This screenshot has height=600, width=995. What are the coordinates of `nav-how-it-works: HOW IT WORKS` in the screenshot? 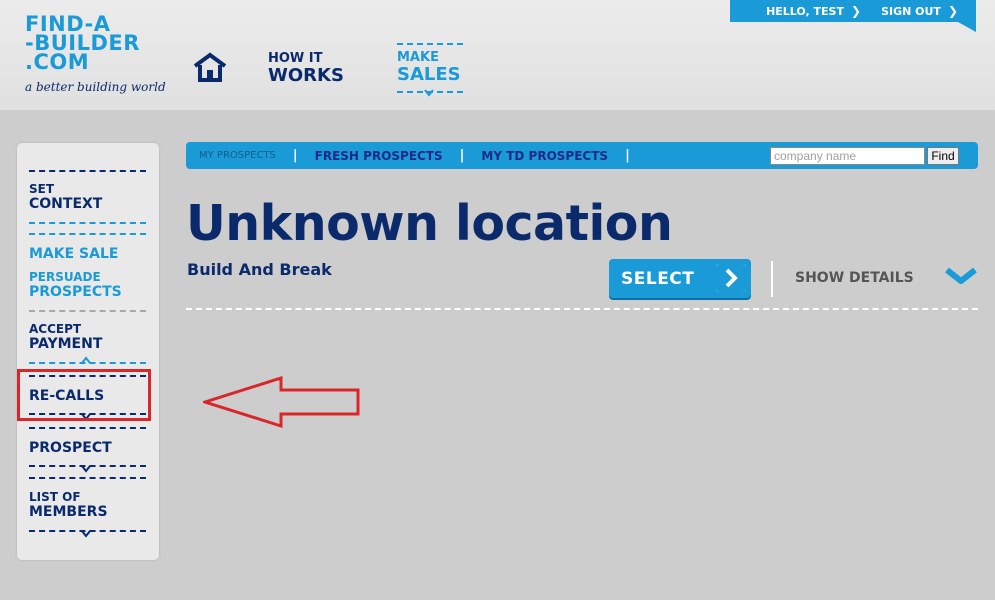 It's located at (306, 69).